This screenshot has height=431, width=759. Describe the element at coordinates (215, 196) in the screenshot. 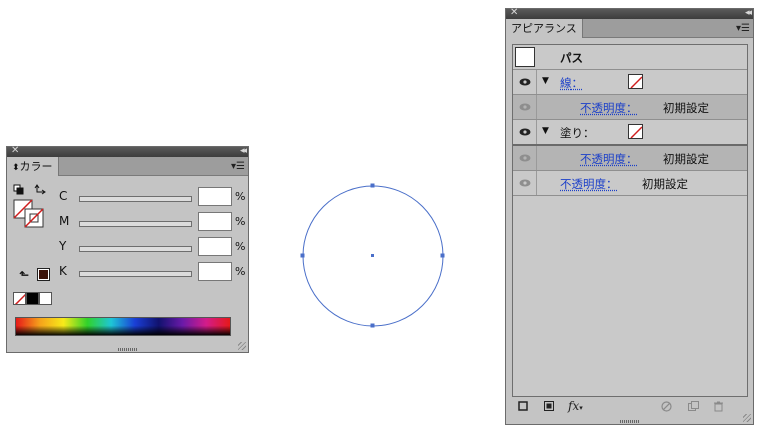

I see `cyan-input` at that location.